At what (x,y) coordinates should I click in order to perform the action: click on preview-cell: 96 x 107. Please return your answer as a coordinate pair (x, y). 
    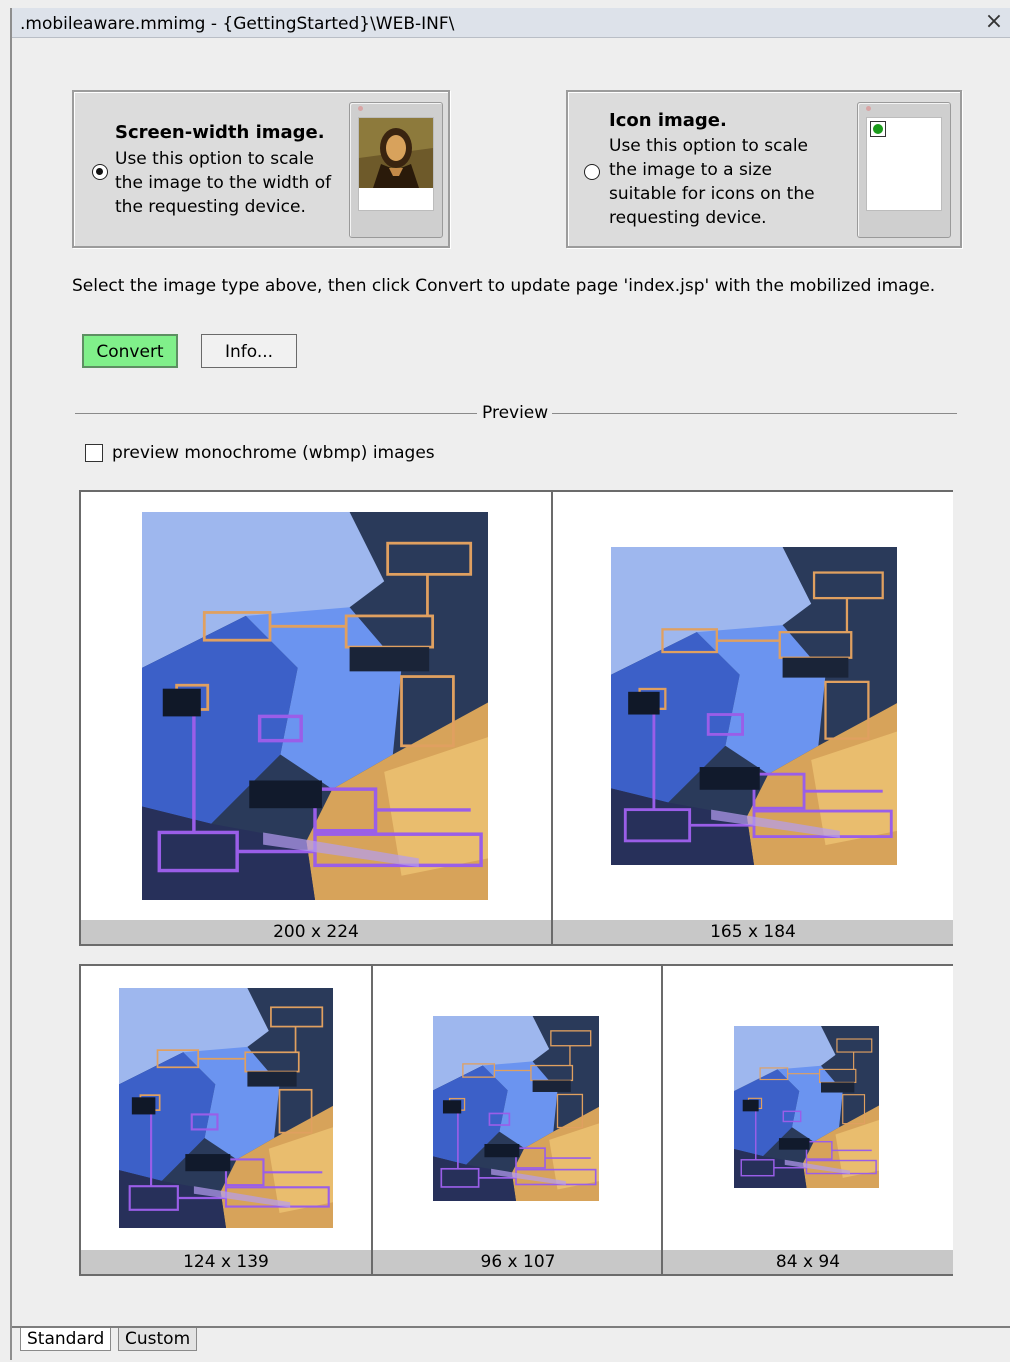
    Looking at the image, I should click on (517, 1120).